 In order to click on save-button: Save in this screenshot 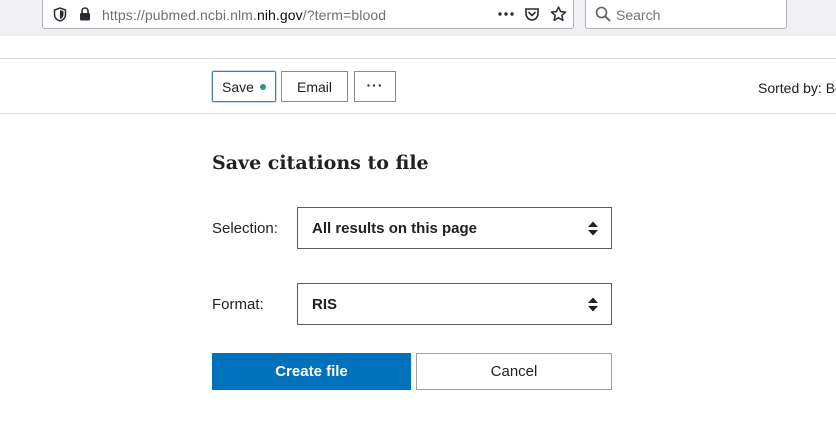, I will do `click(244, 86)`.